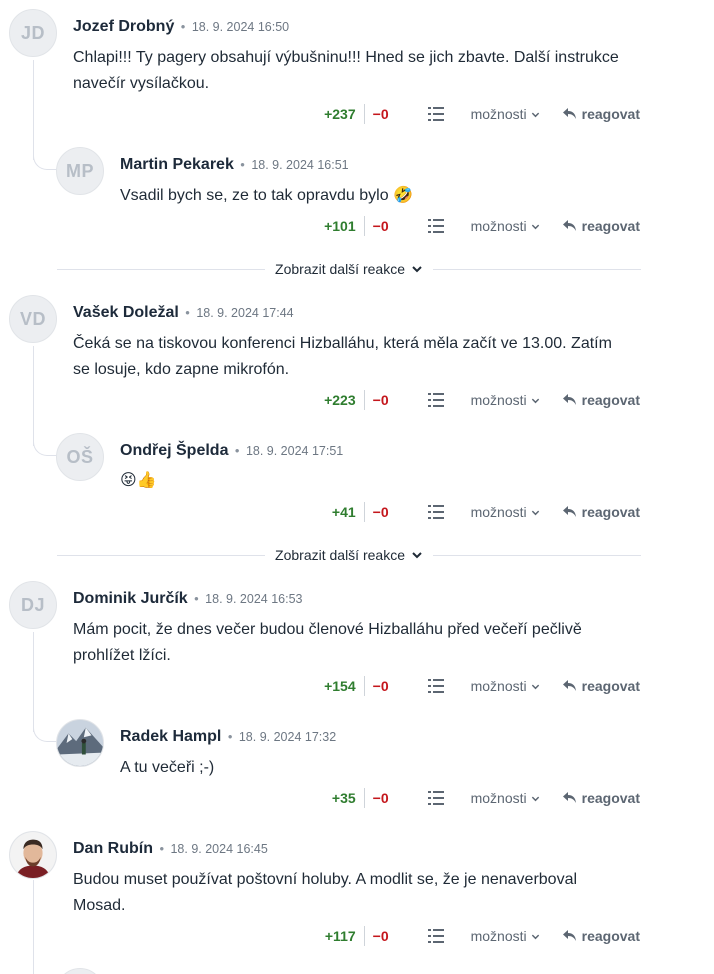 Image resolution: width=714 pixels, height=974 pixels. Describe the element at coordinates (170, 736) in the screenshot. I see `author-name: Radek Hampl` at that location.